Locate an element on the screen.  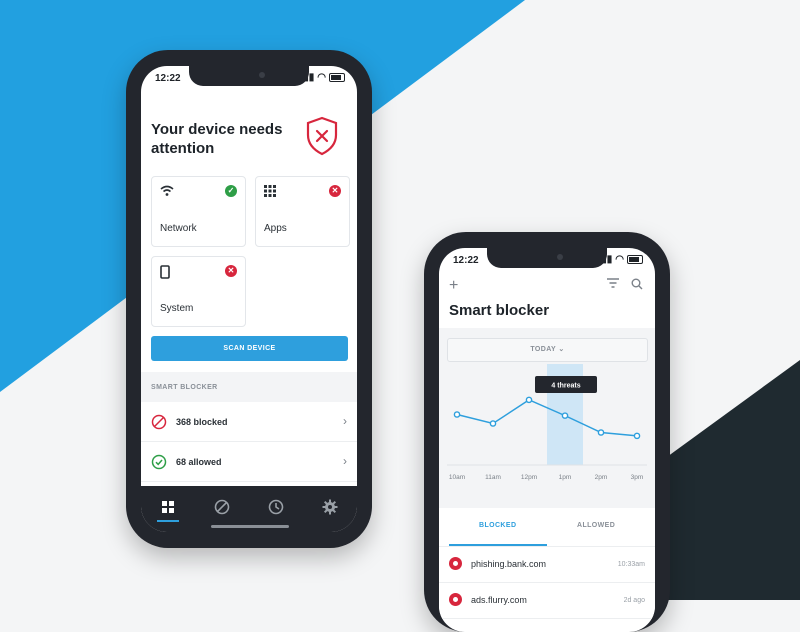
list-item-label: 68 allowed is located at coordinates (199, 462).